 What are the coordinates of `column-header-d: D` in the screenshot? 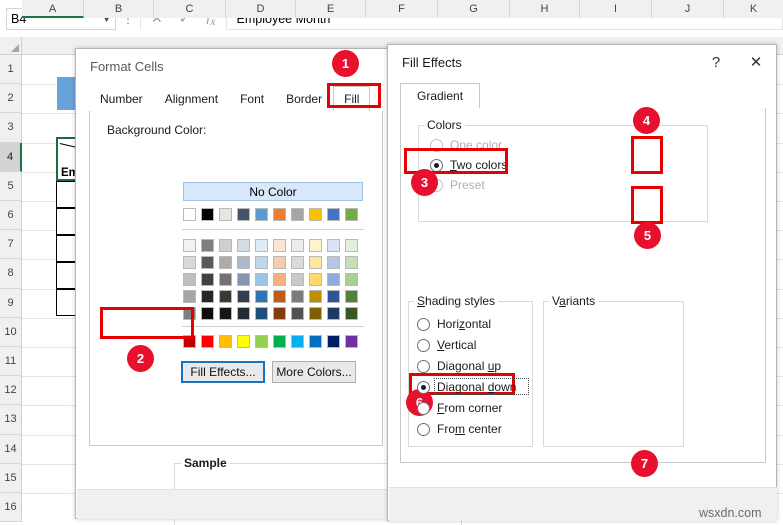 It's located at (261, 9).